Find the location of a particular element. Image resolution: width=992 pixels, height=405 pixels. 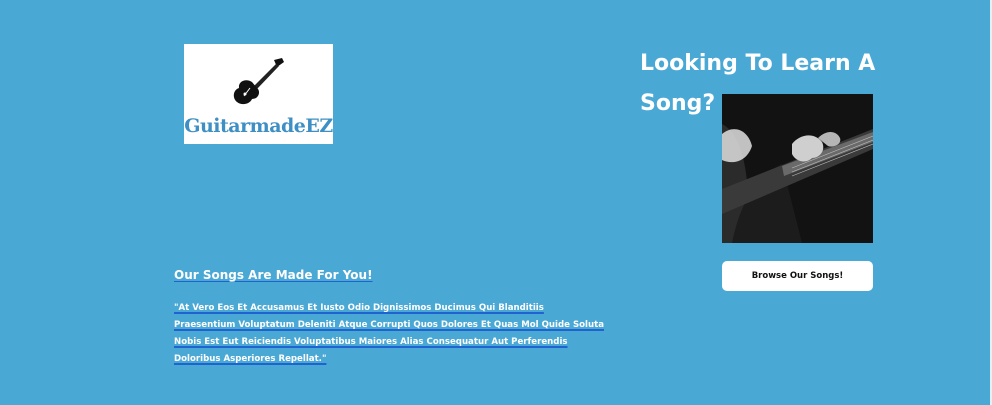

browse-songs-button: Browse Our Songs! is located at coordinates (797, 276).